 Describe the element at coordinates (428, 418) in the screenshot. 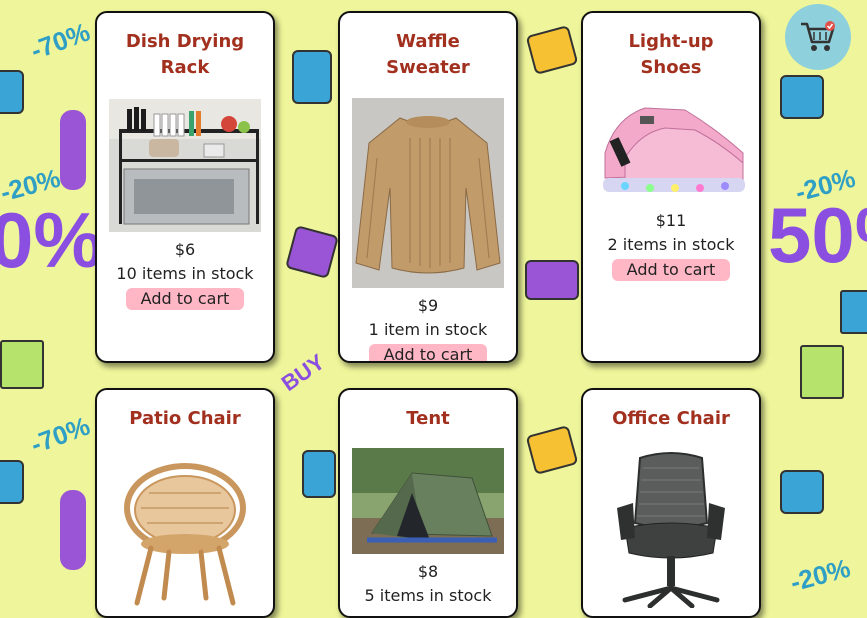

I see `product-title: Tent` at that location.